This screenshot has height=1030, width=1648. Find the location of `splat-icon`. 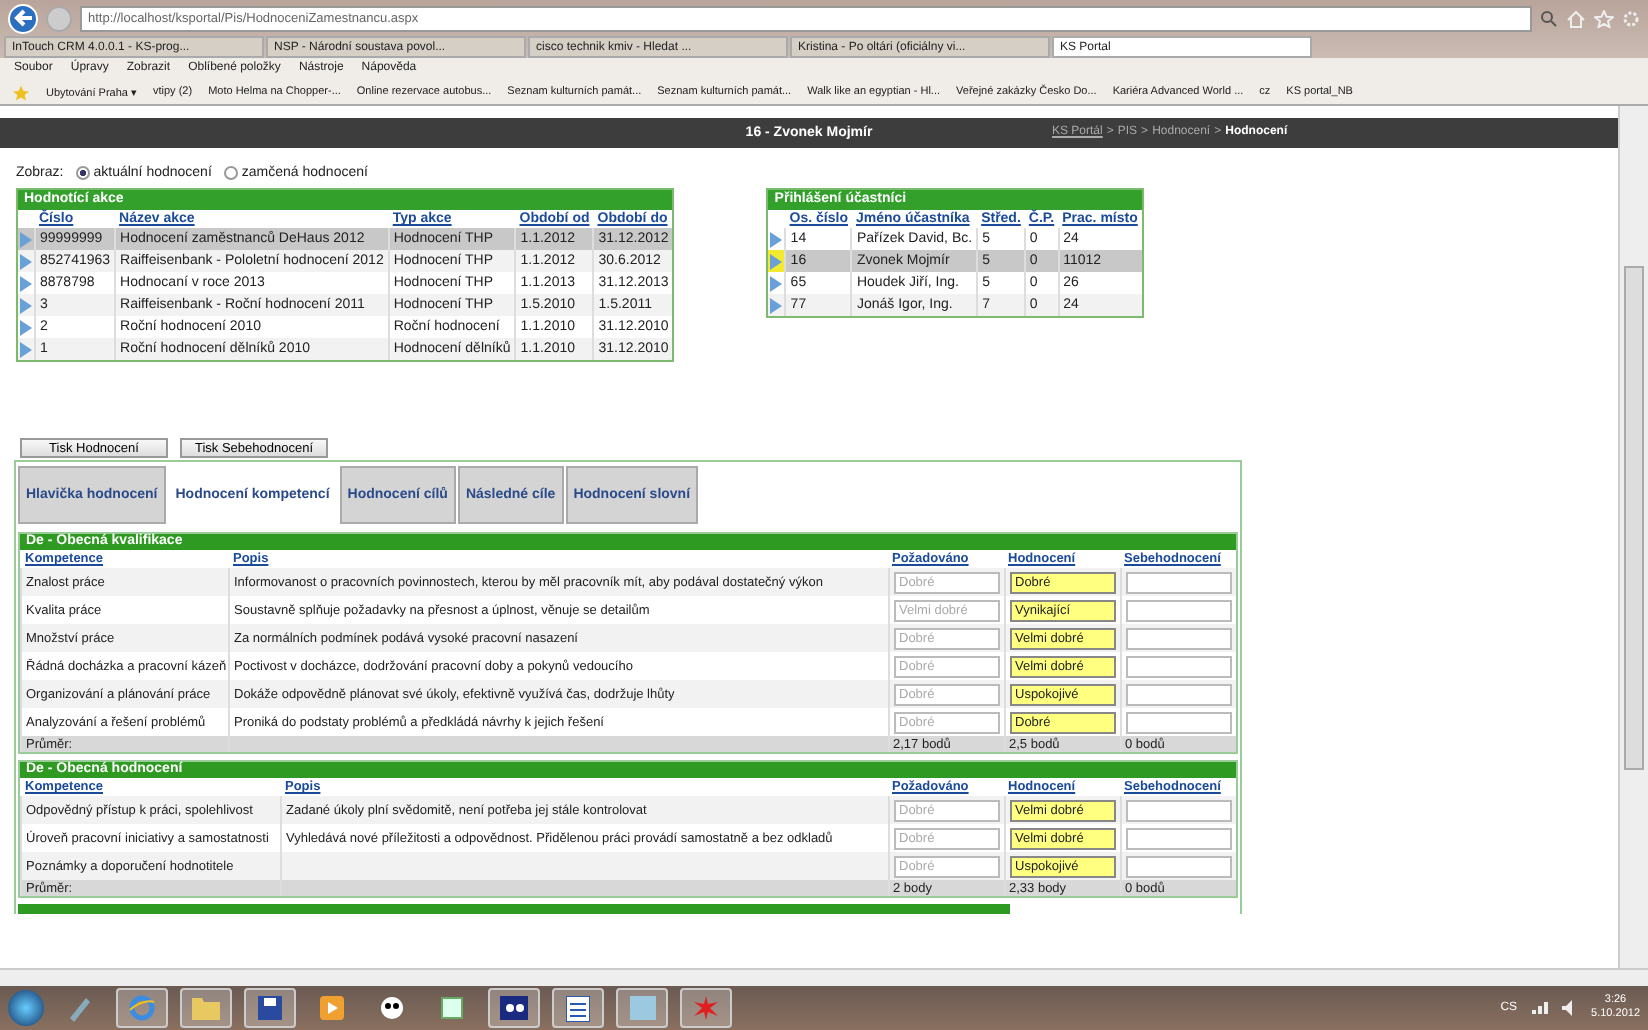

splat-icon is located at coordinates (706, 1008).